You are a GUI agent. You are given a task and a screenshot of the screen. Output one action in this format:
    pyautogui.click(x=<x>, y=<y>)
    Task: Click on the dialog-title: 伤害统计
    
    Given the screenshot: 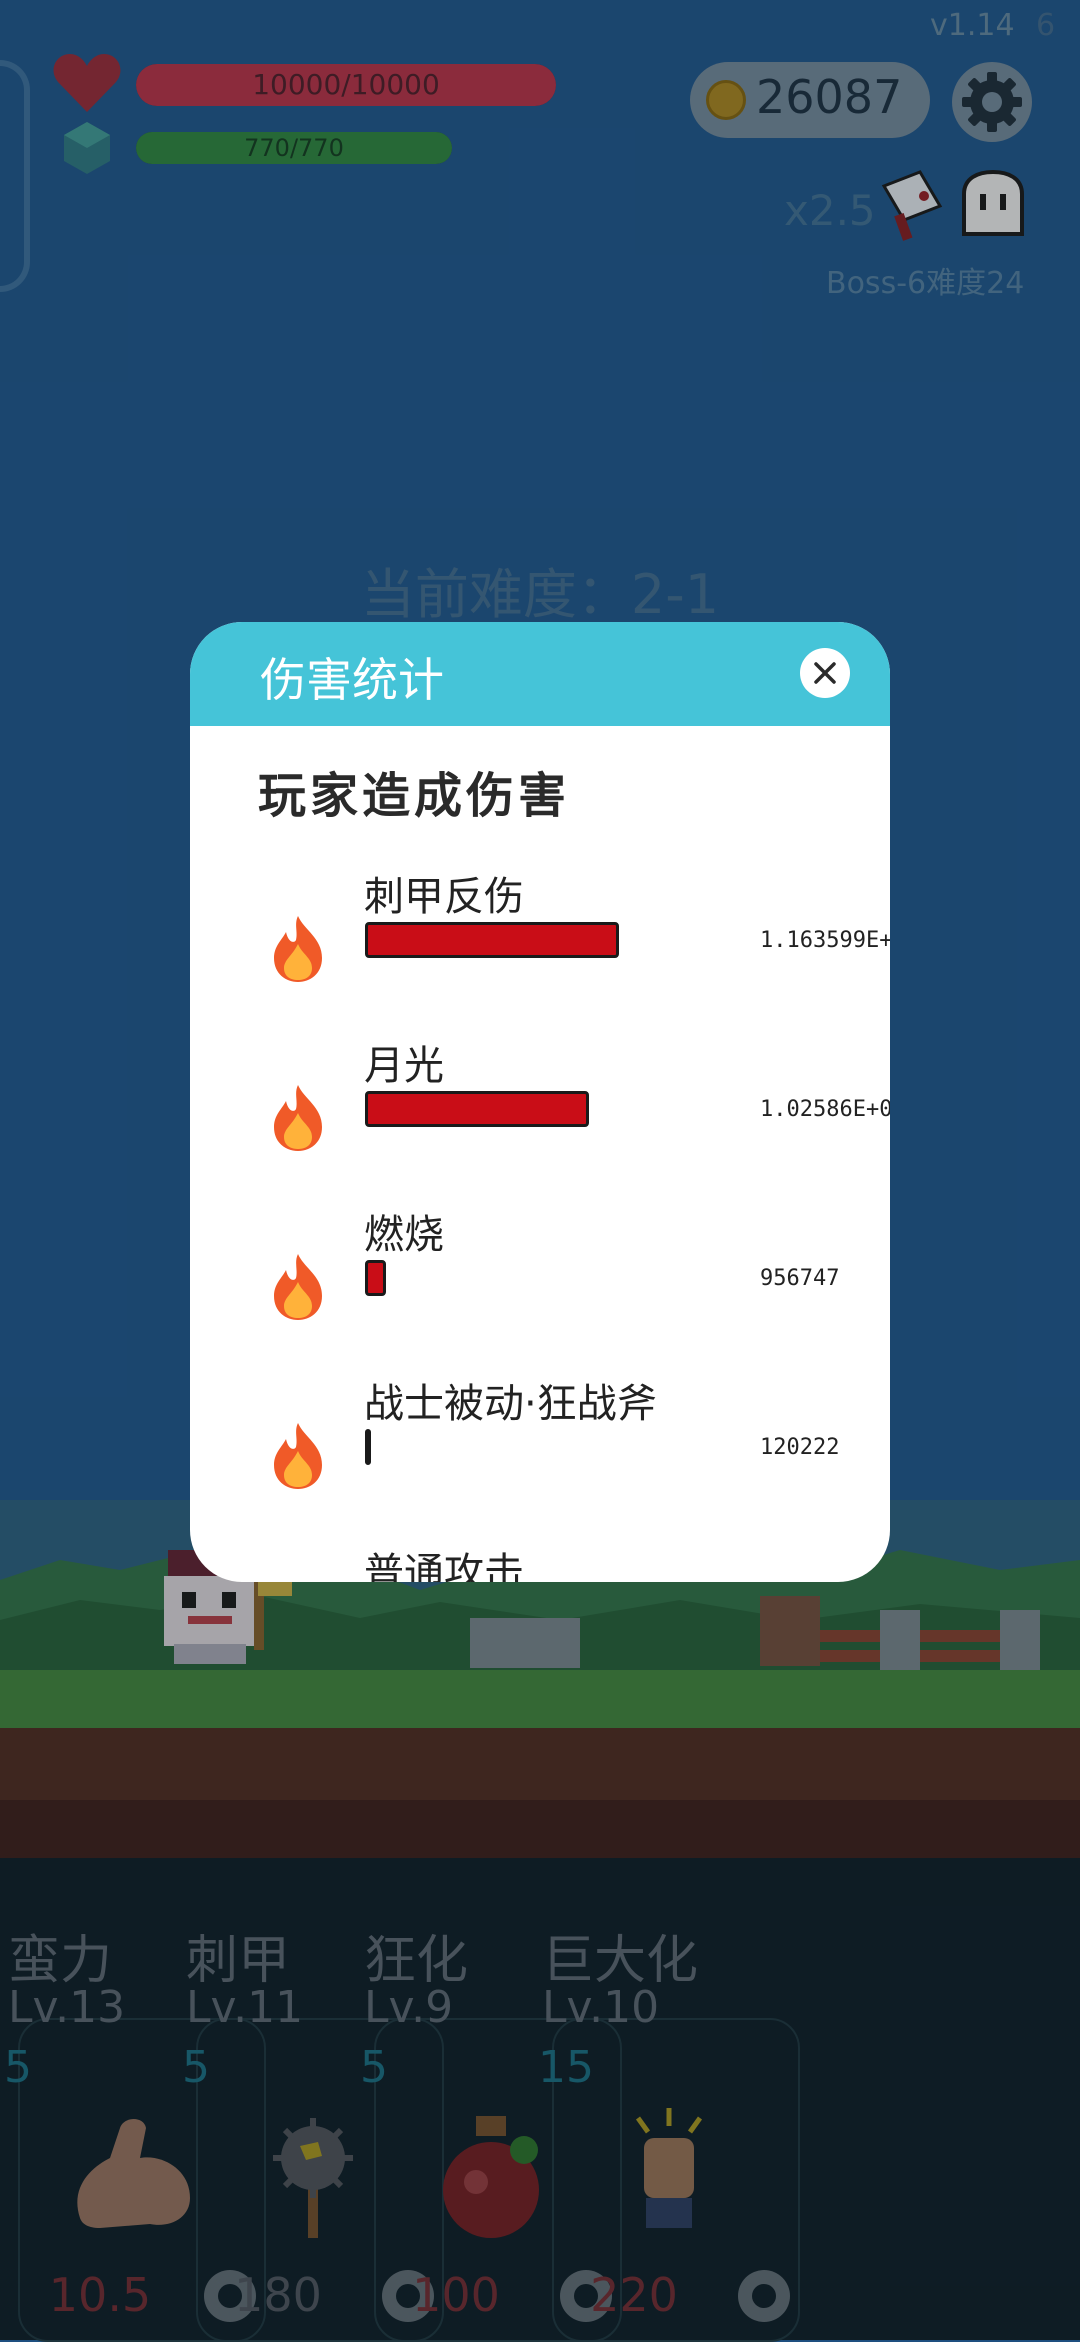 What is the action you would take?
    pyautogui.click(x=352, y=680)
    